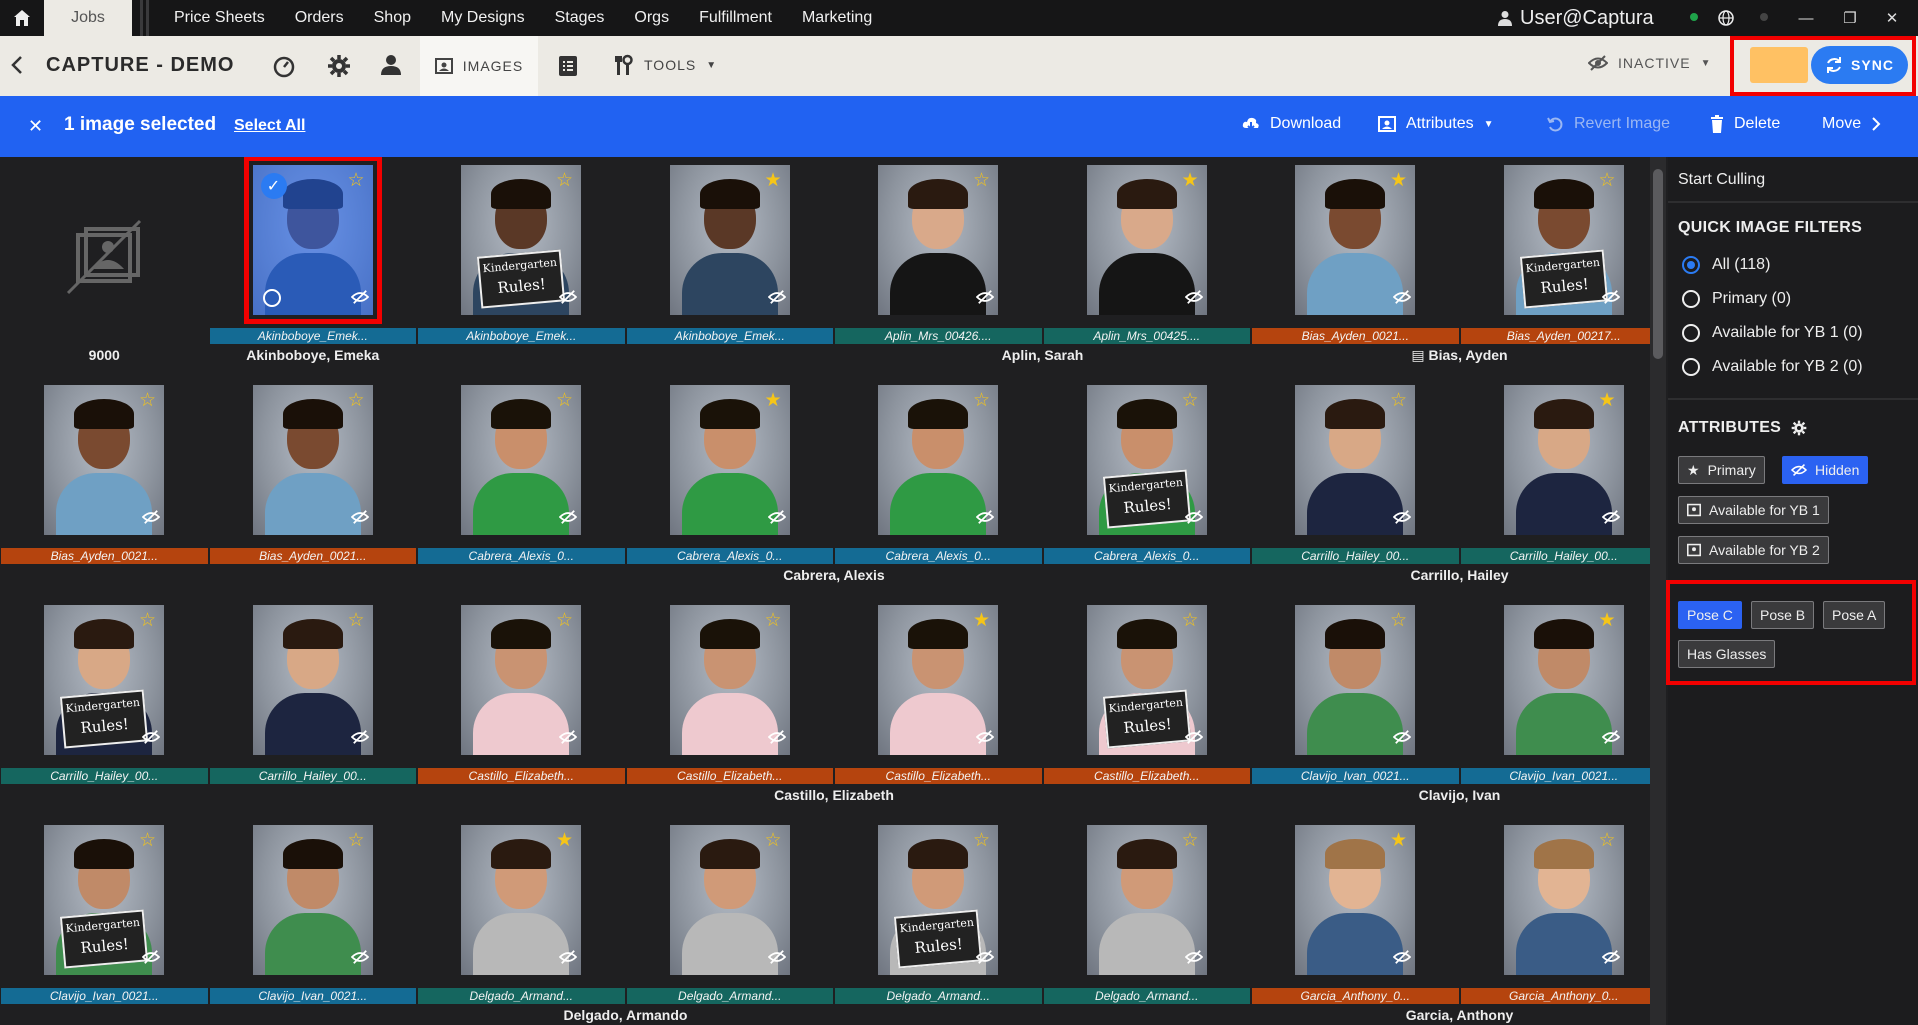  Describe the element at coordinates (319, 18) in the screenshot. I see `nav-orders: Orders` at that location.